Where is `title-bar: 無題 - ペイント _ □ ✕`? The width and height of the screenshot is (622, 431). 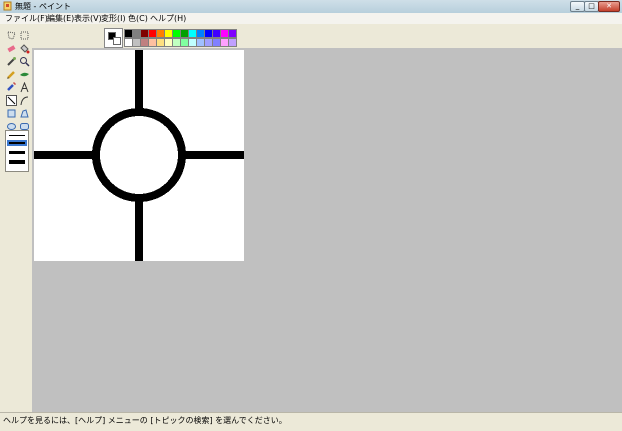
title-bar: 無題 - ペイント _ □ ✕ is located at coordinates (311, 7).